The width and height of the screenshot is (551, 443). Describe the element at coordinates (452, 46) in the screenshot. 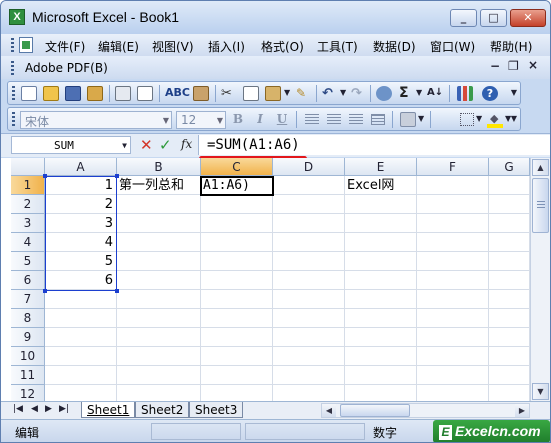

I see `menu-window: 窗口(W)` at that location.